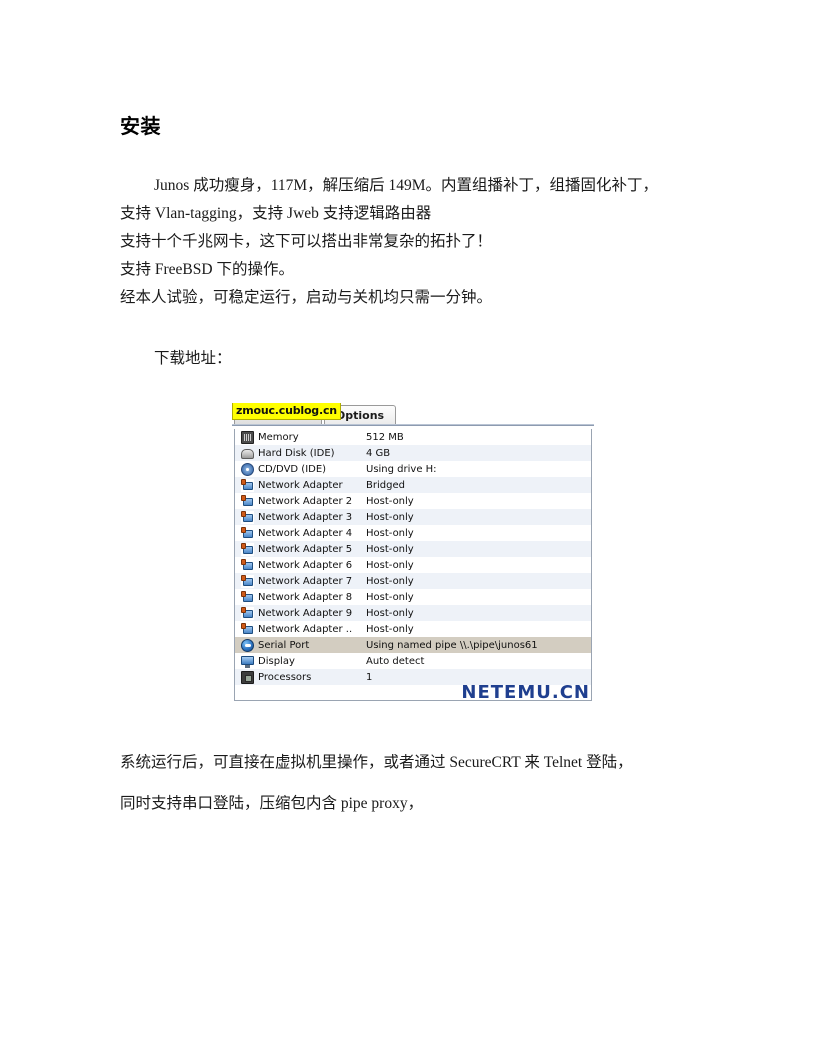 The height and width of the screenshot is (1056, 816). What do you see at coordinates (272, 803) in the screenshot?
I see `paragraph-line: 同时支持串口登陆，压缩包内含 pipe proxy，` at bounding box center [272, 803].